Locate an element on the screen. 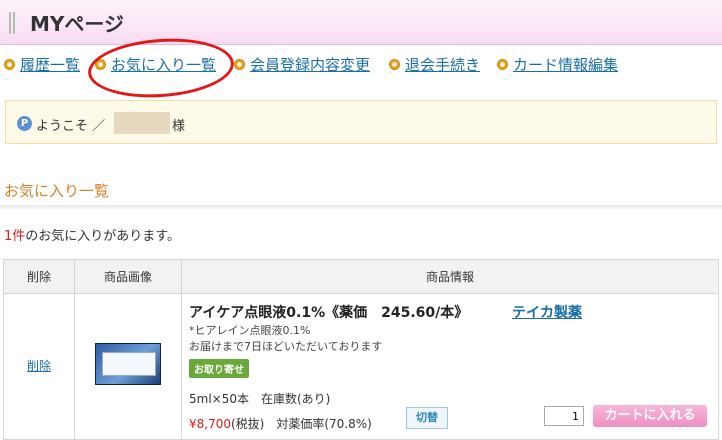 The height and width of the screenshot is (440, 722). page-title: MYページ is located at coordinates (77, 24).